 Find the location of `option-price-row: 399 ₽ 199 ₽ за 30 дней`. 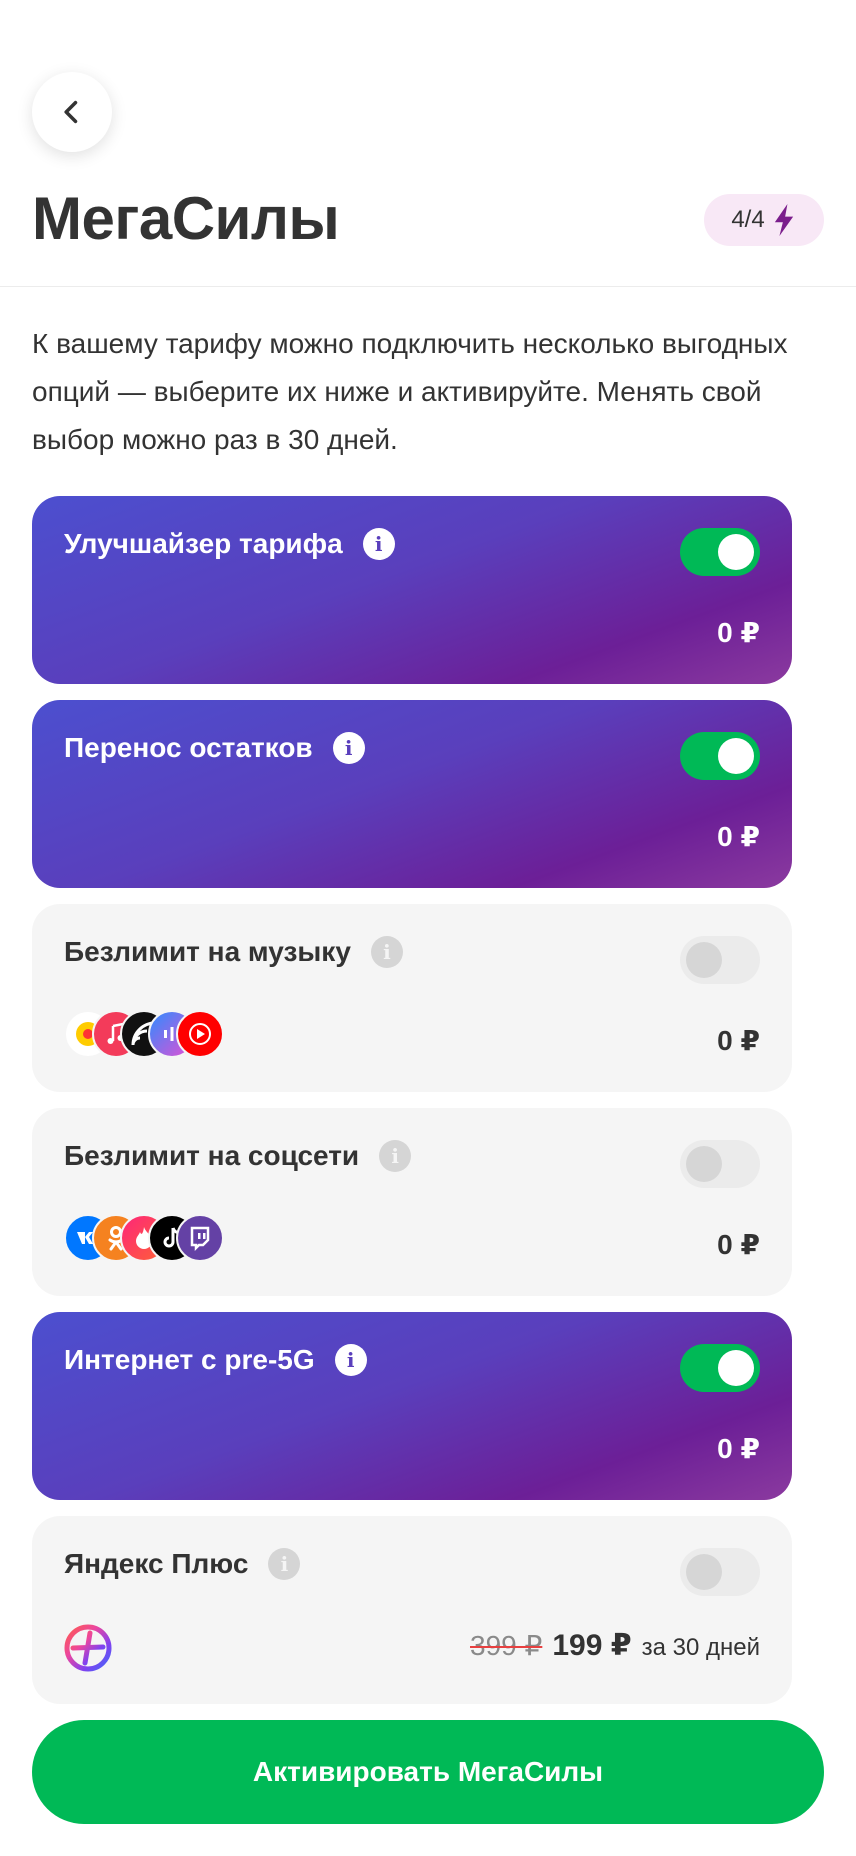

option-price-row: 399 ₽ 199 ₽ за 30 дней is located at coordinates (615, 1645).